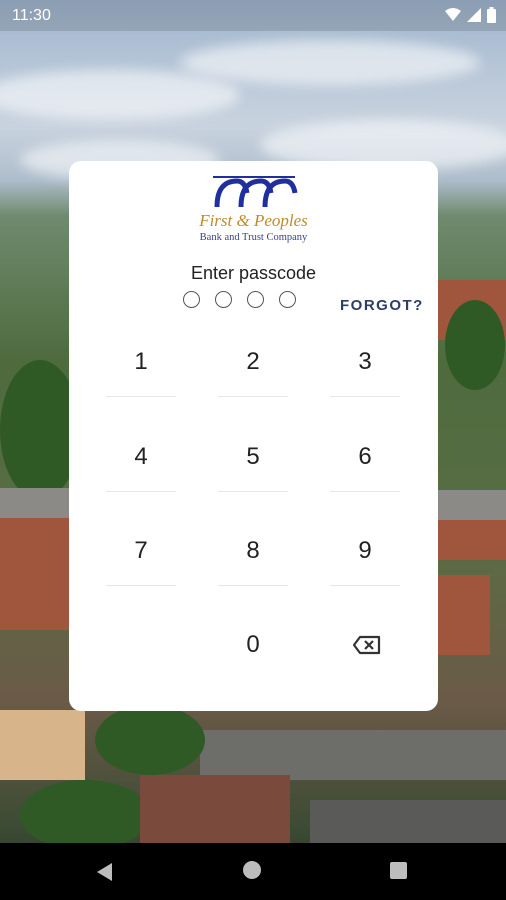  I want to click on key-label: 5, so click(253, 456).